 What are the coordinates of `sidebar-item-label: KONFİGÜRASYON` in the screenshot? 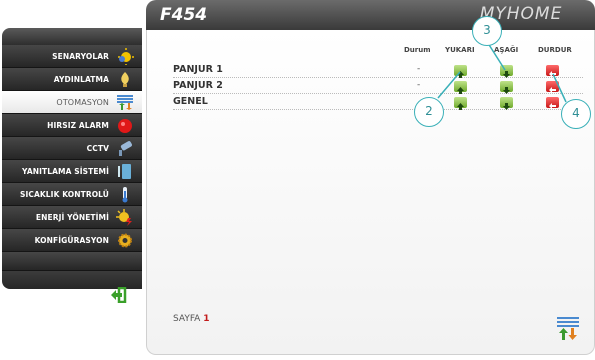 It's located at (71, 240).